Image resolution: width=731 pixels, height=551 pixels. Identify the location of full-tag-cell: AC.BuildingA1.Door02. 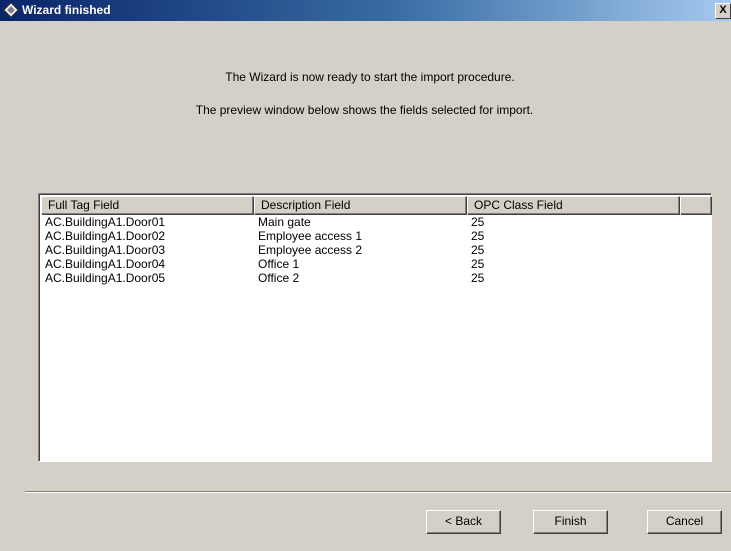
(105, 236).